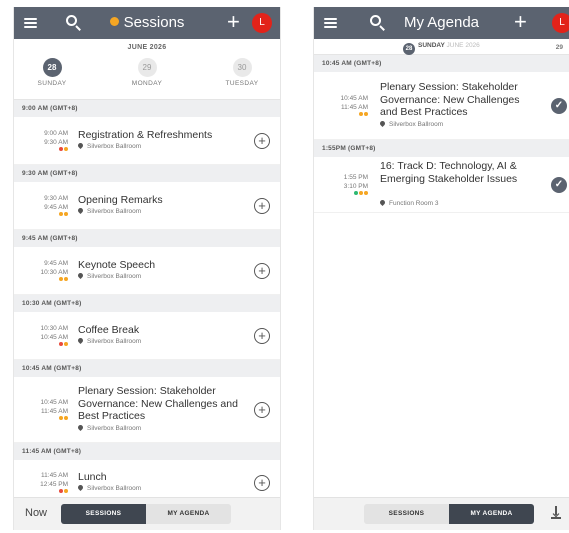 The image size is (569, 533). What do you see at coordinates (36, 513) in the screenshot?
I see `now-button: Now` at bounding box center [36, 513].